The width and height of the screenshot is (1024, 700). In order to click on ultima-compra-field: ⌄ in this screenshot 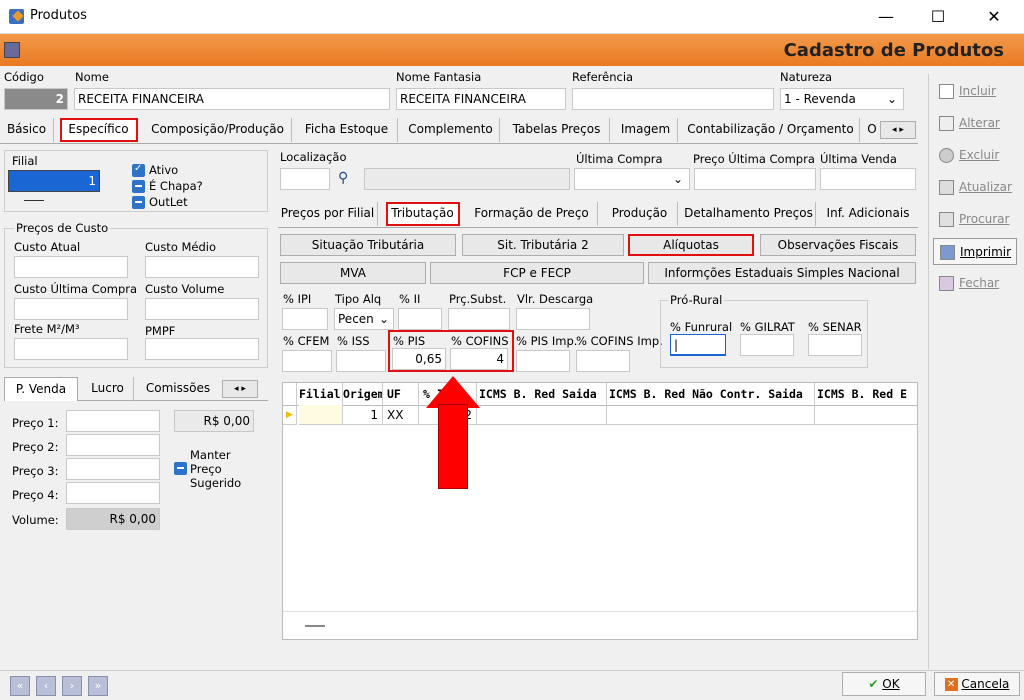, I will do `click(632, 179)`.